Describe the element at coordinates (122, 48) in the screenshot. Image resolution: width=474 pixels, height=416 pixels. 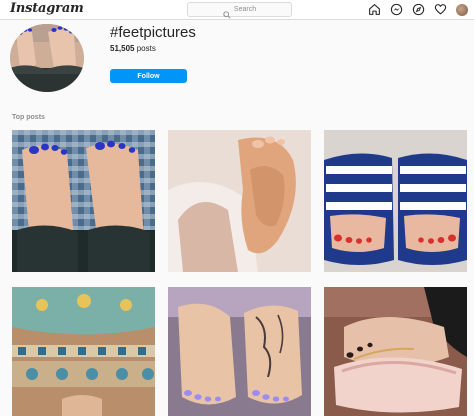
I see `post-count-number: 51,505` at that location.